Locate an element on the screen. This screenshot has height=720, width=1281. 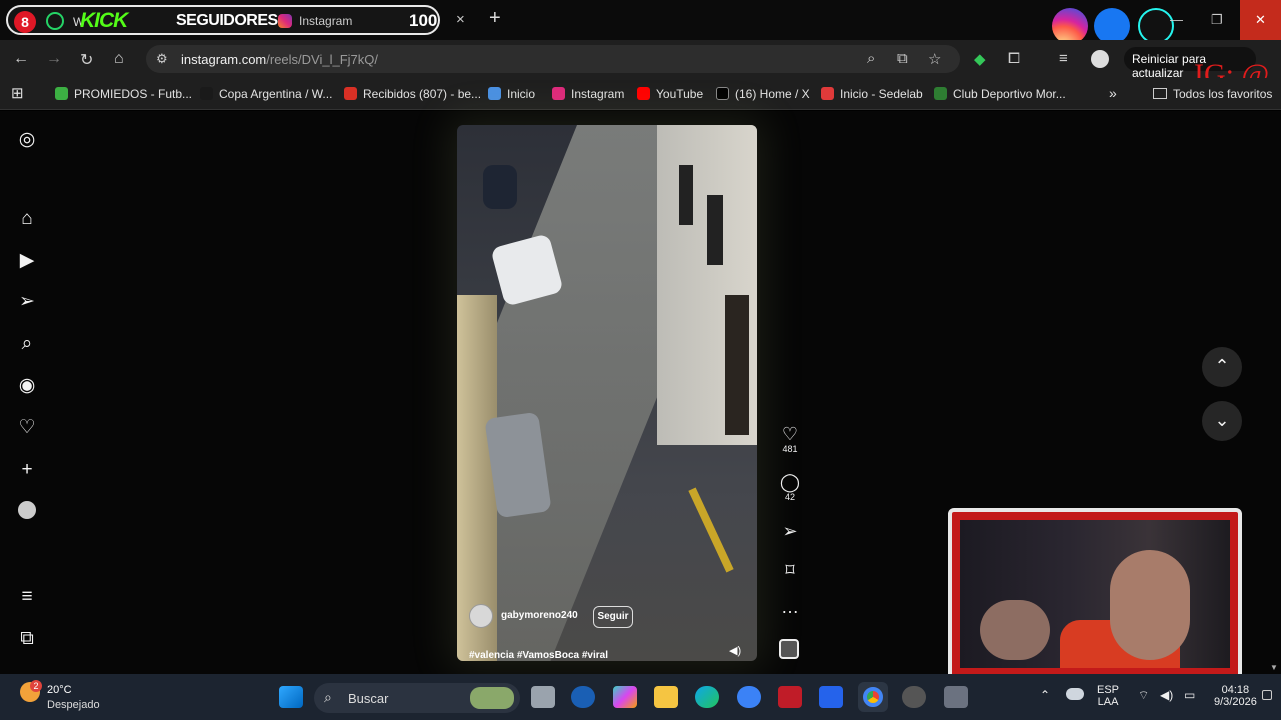
browser-tab-instagram: 8 W KICK SEGUIDORES Instagram 100 is located at coordinates (223, 20).